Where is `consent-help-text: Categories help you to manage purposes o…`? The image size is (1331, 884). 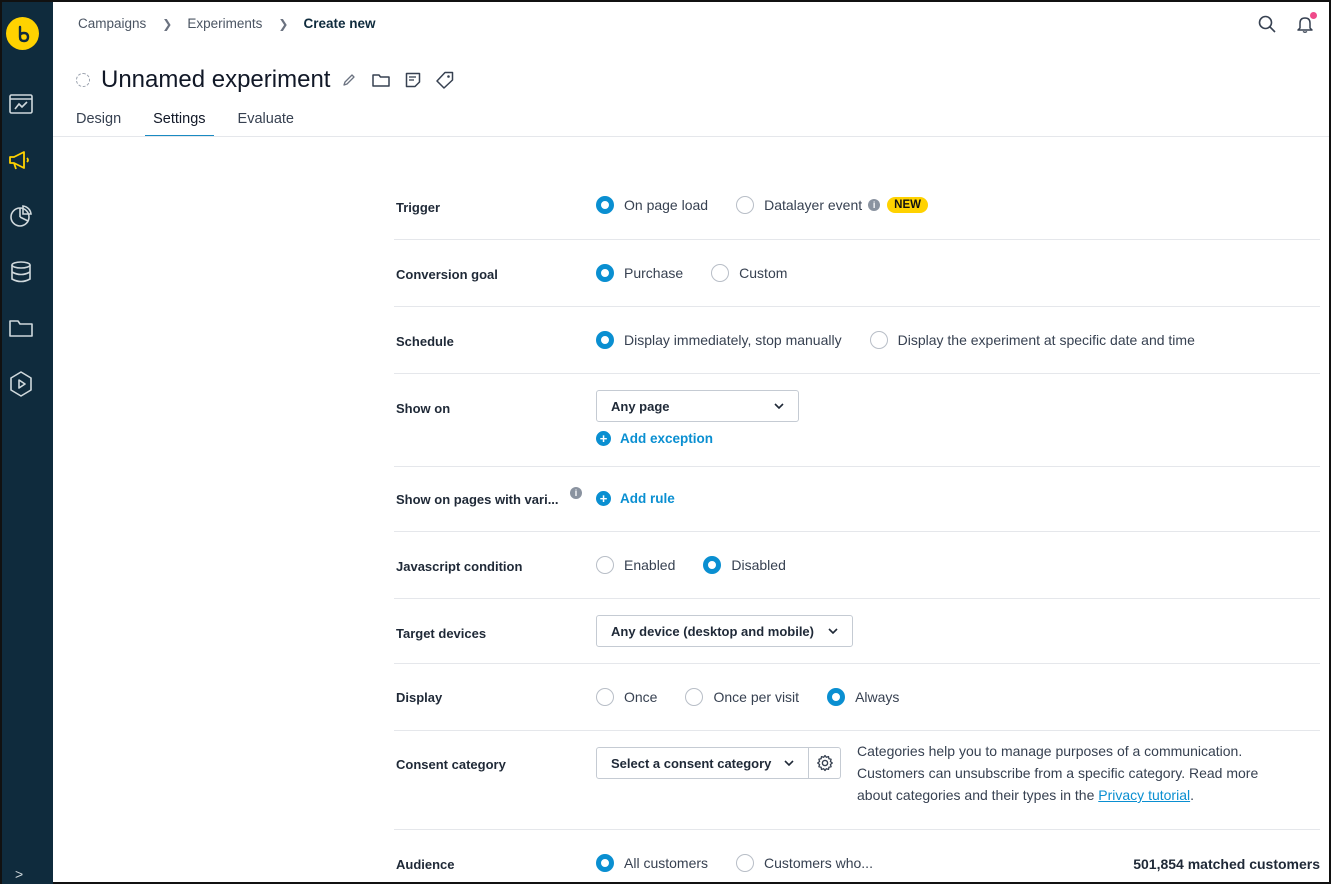
consent-help-text: Categories help you to manage purposes o… is located at coordinates (1077, 773).